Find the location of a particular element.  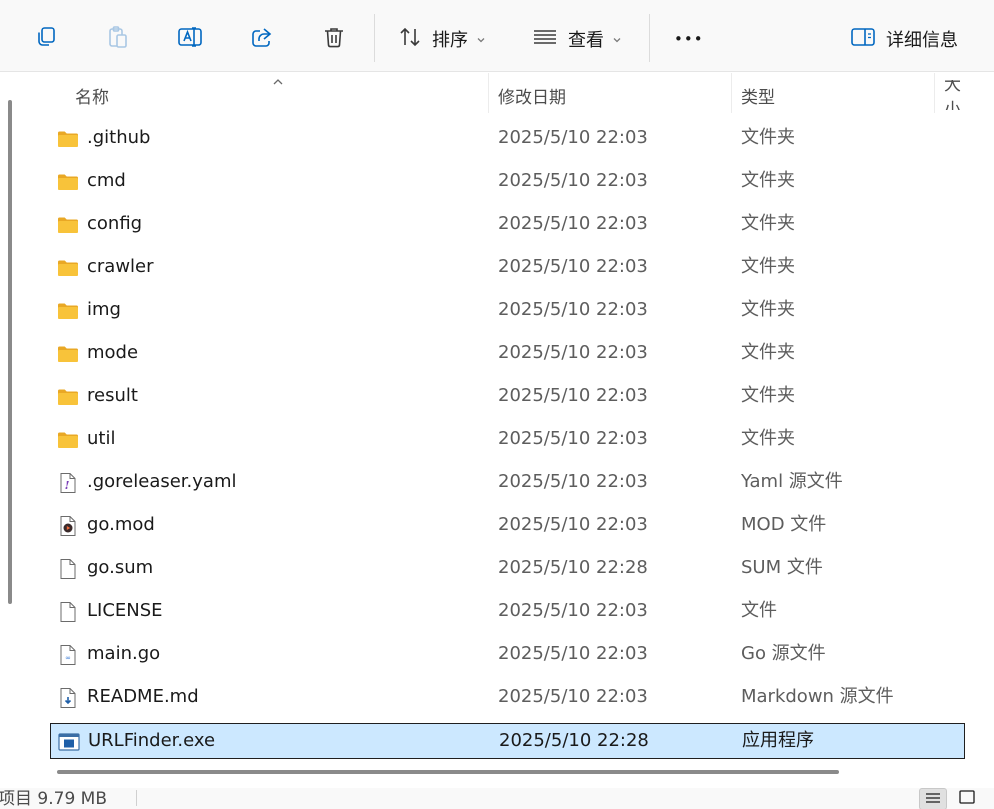

share-icon is located at coordinates (262, 39).